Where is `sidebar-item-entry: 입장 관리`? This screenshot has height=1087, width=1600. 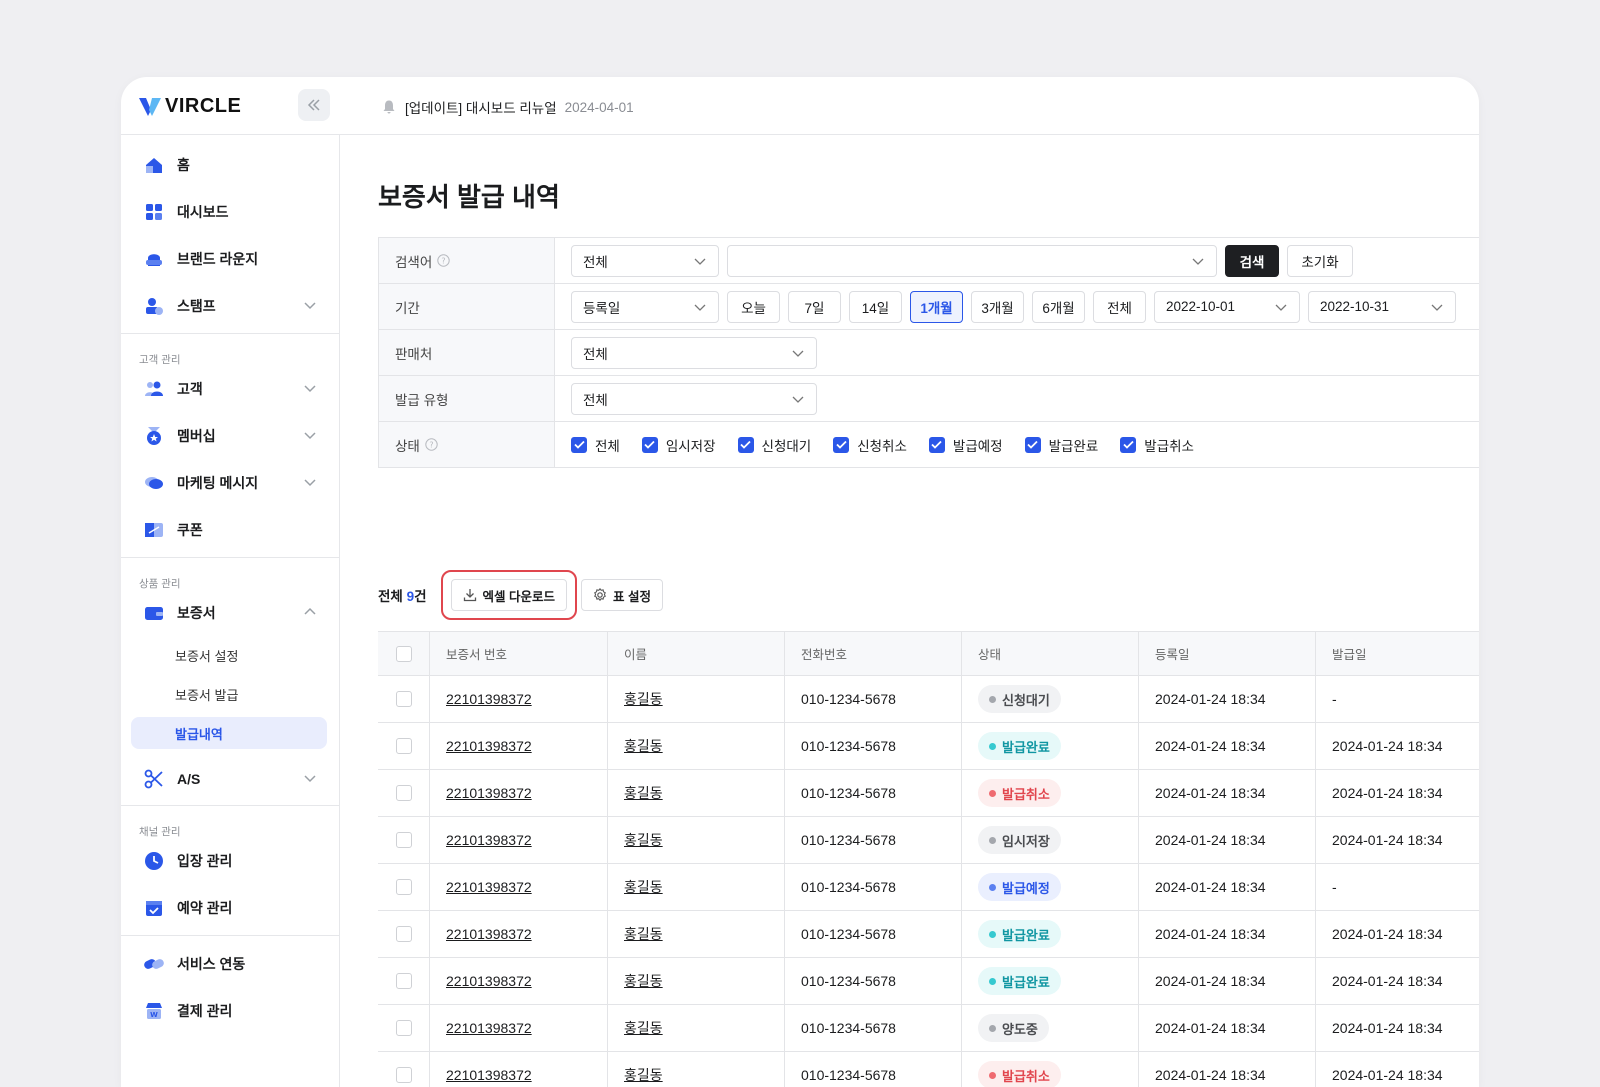
sidebar-item-entry: 입장 관리 is located at coordinates (229, 861).